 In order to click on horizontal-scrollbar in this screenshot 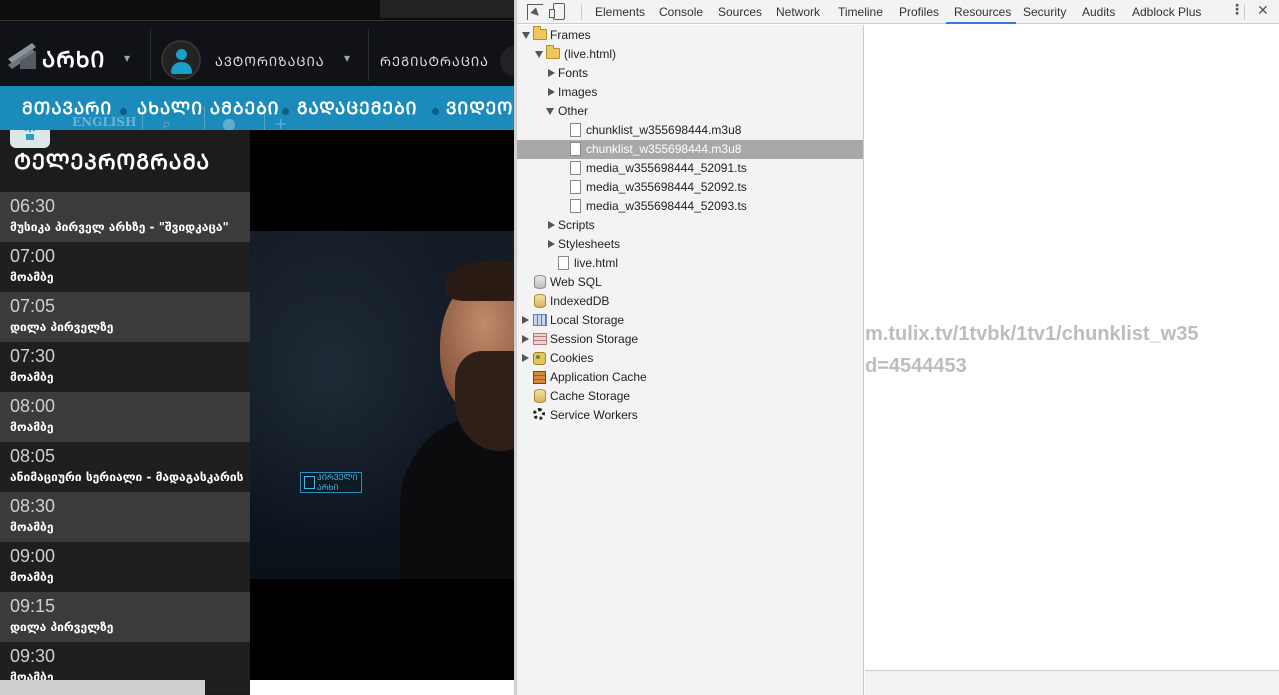, I will do `click(102, 687)`.